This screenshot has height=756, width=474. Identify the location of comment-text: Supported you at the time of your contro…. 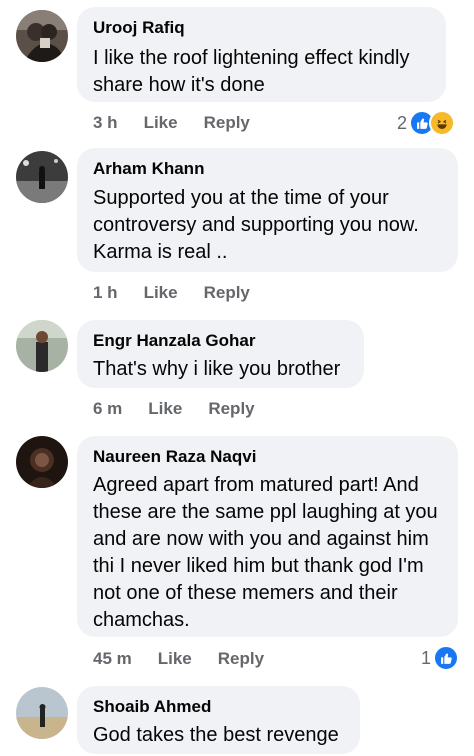
(256, 225).